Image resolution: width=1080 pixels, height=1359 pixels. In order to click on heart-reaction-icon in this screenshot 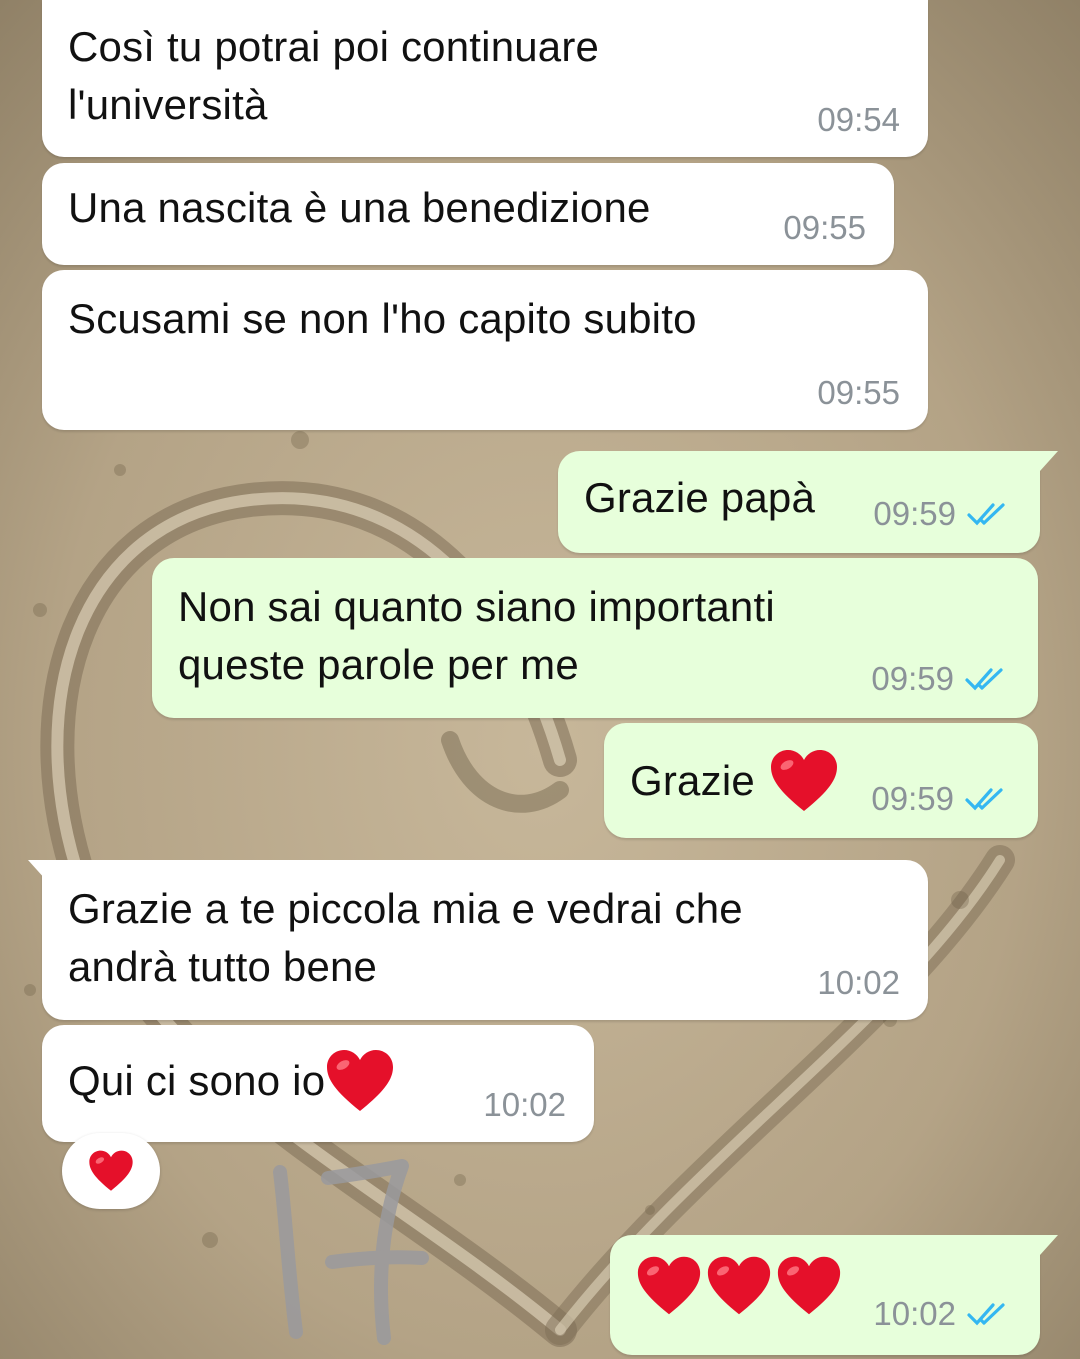, I will do `click(111, 1170)`.